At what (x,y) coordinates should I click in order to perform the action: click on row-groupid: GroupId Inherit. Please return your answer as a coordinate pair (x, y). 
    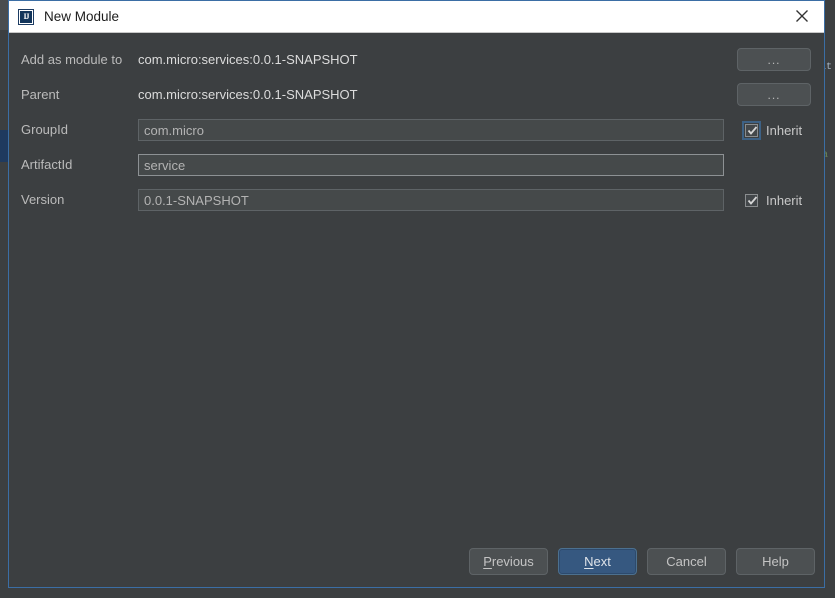
    Looking at the image, I should click on (416, 130).